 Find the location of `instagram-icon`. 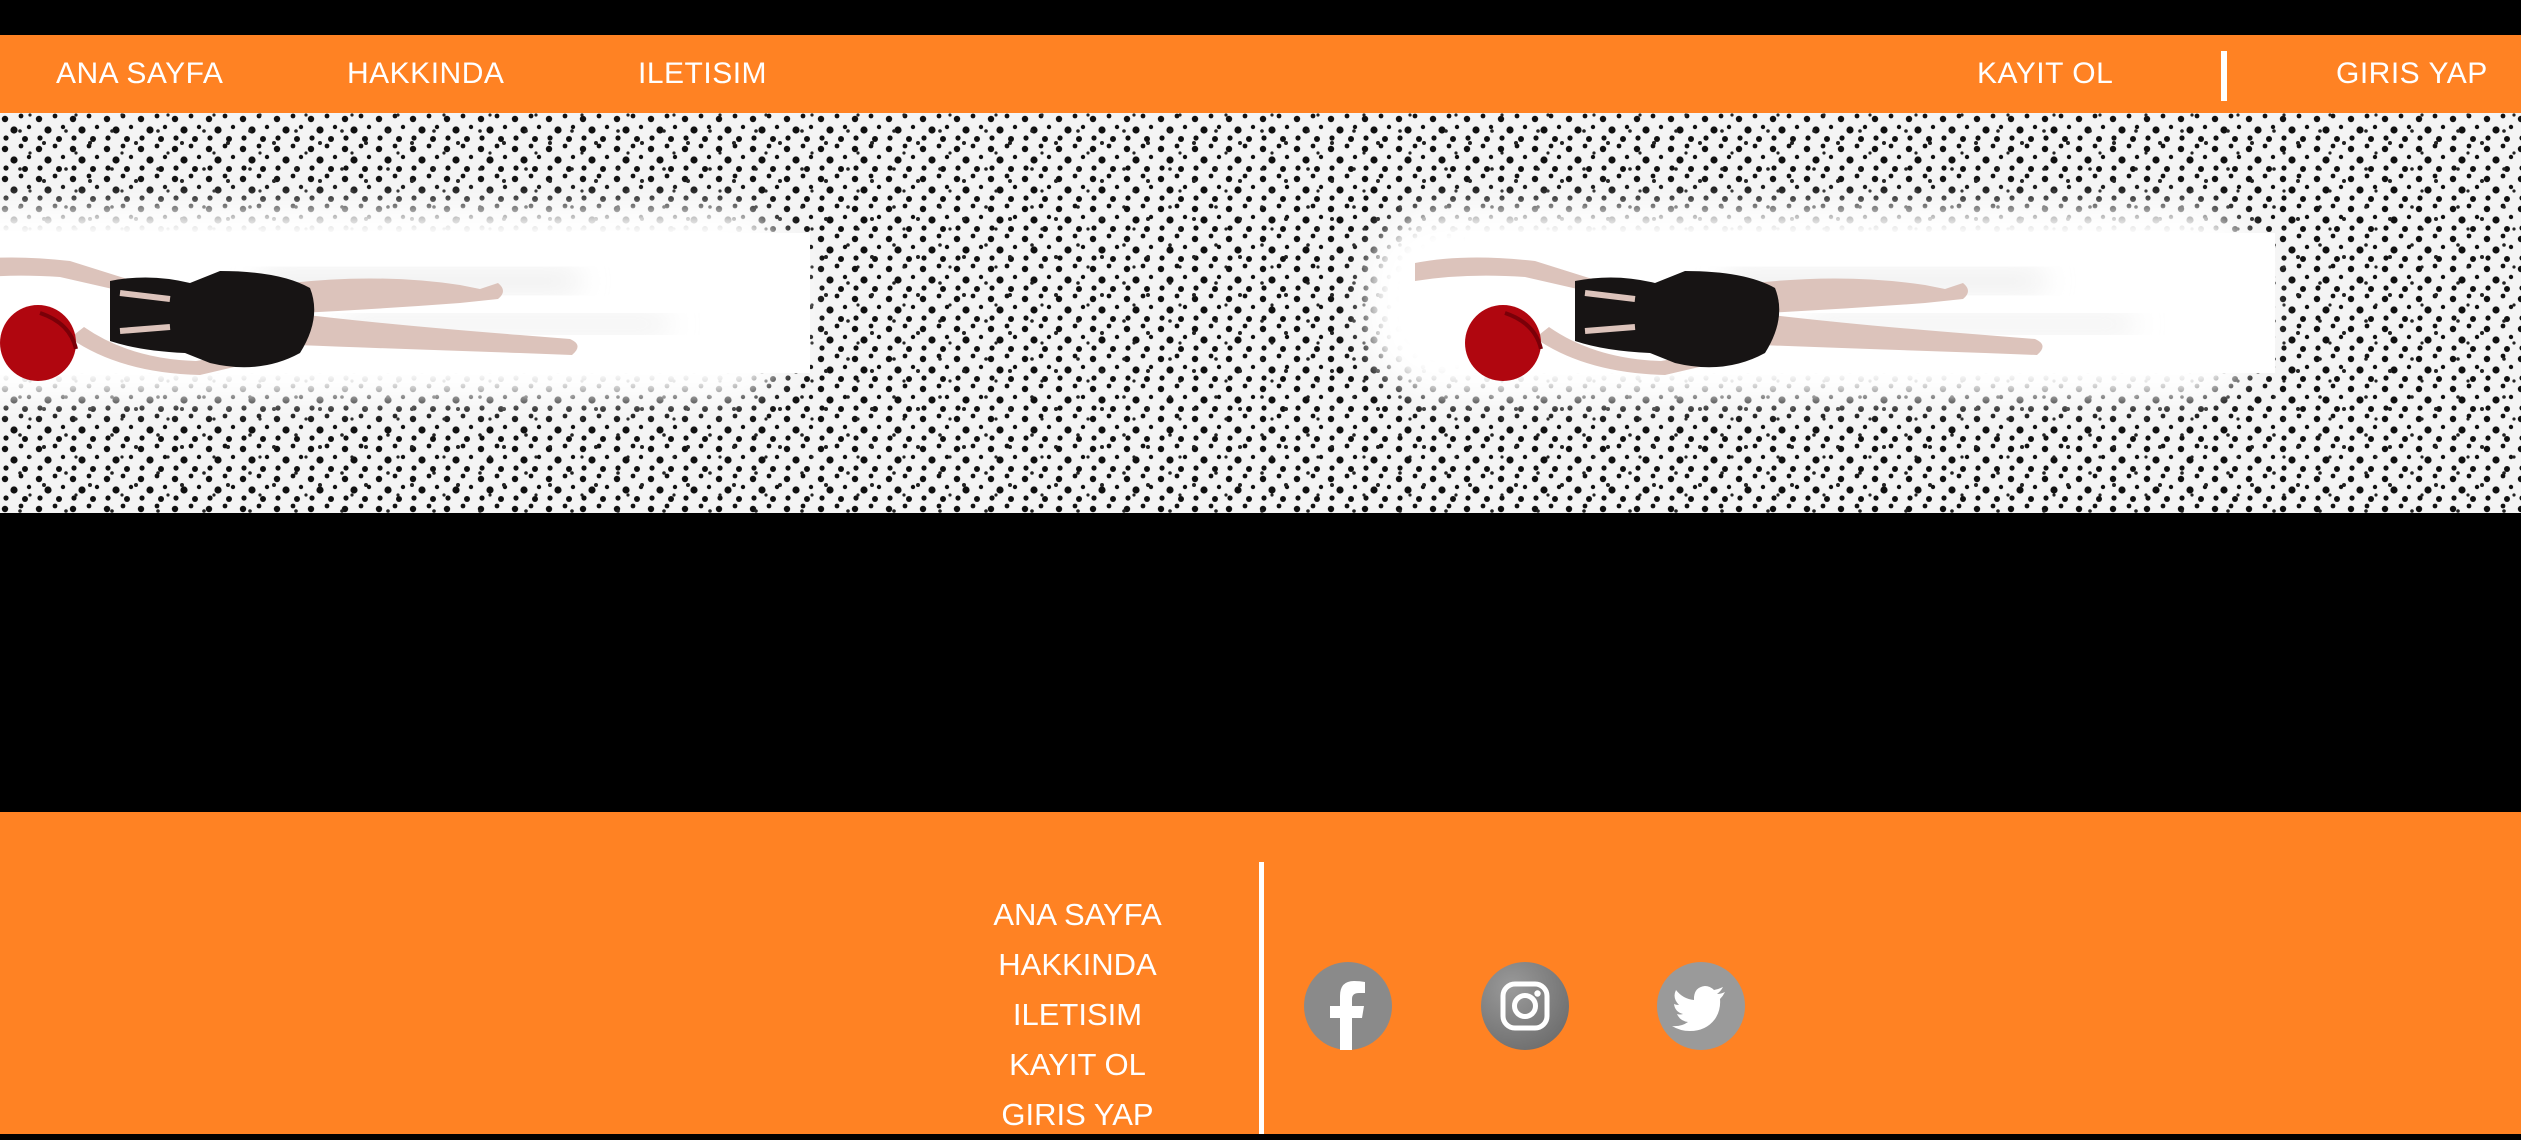

instagram-icon is located at coordinates (1525, 1006).